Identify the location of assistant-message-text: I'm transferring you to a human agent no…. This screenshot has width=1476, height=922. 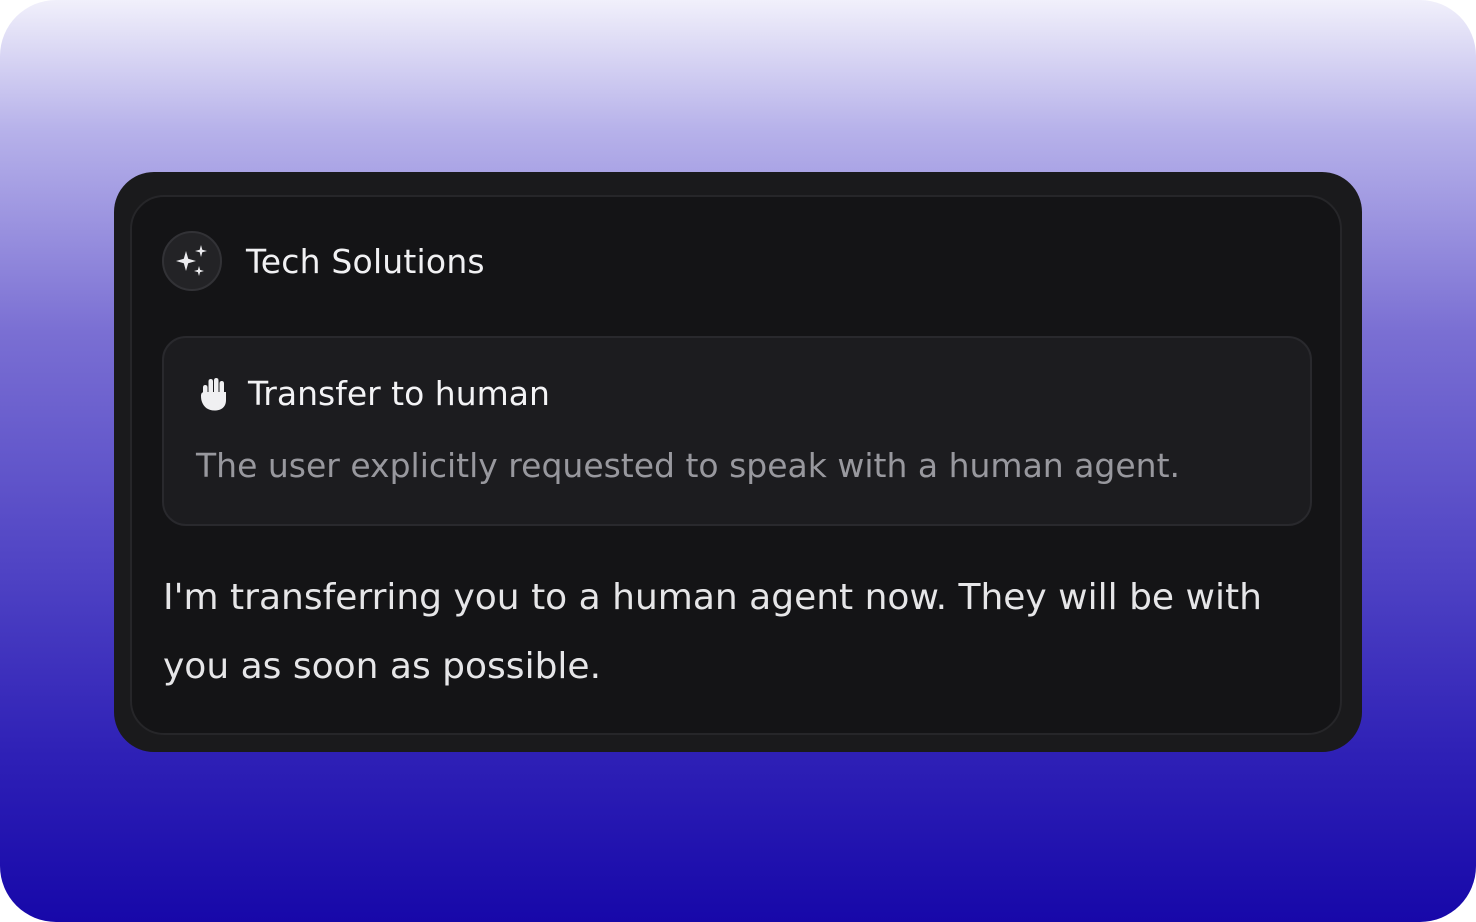
(712, 632).